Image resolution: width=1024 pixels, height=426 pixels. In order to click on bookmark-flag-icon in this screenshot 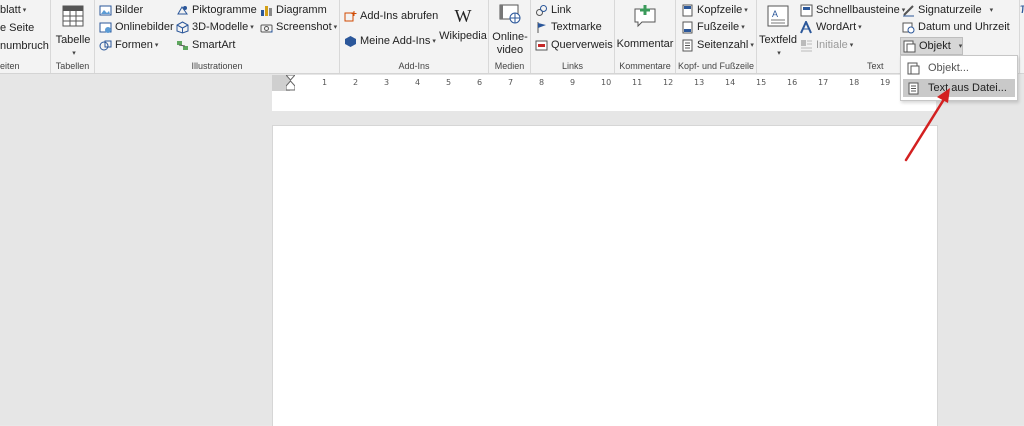, I will do `click(541, 27)`.